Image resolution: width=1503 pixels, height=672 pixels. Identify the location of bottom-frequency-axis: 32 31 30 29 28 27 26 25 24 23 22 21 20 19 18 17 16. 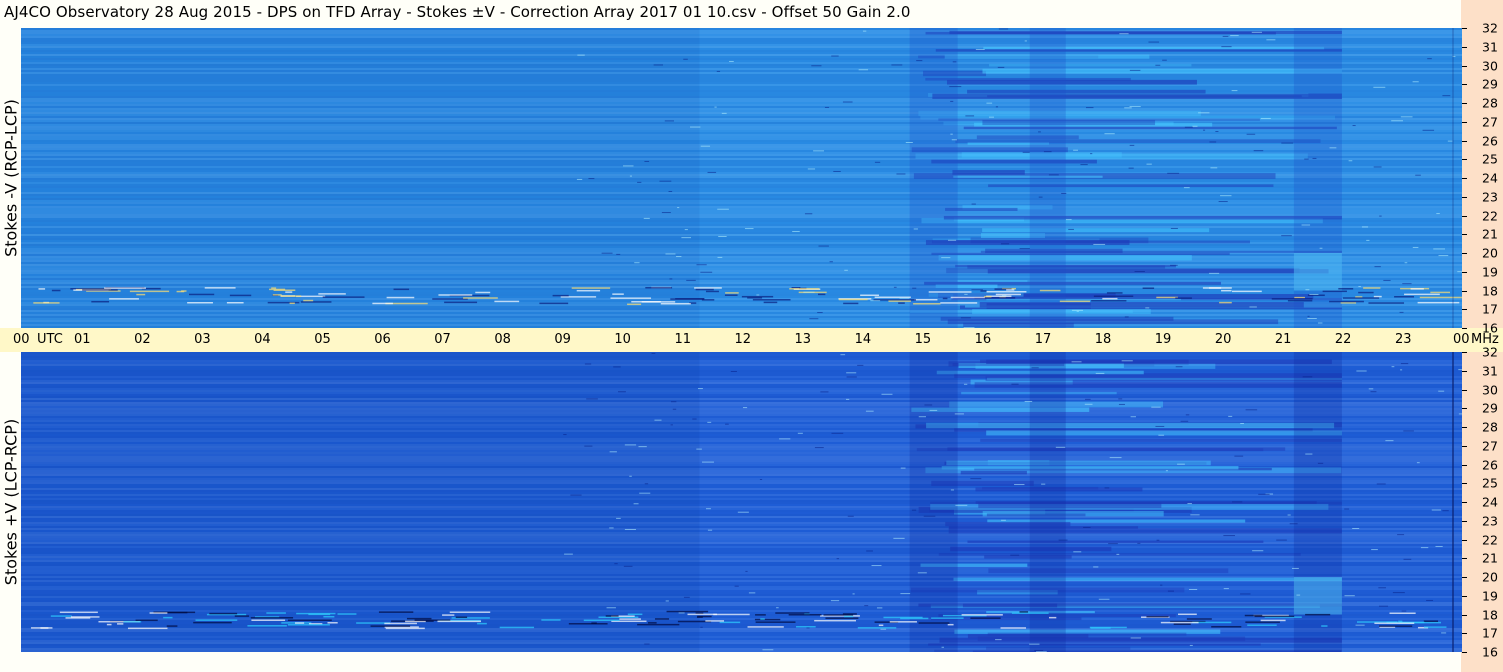
(1482, 502).